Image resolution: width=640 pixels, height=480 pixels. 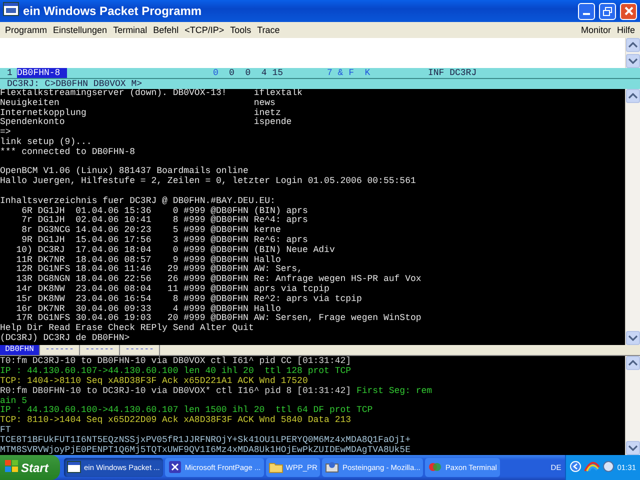 I want to click on cross-icon, so click(x=175, y=467).